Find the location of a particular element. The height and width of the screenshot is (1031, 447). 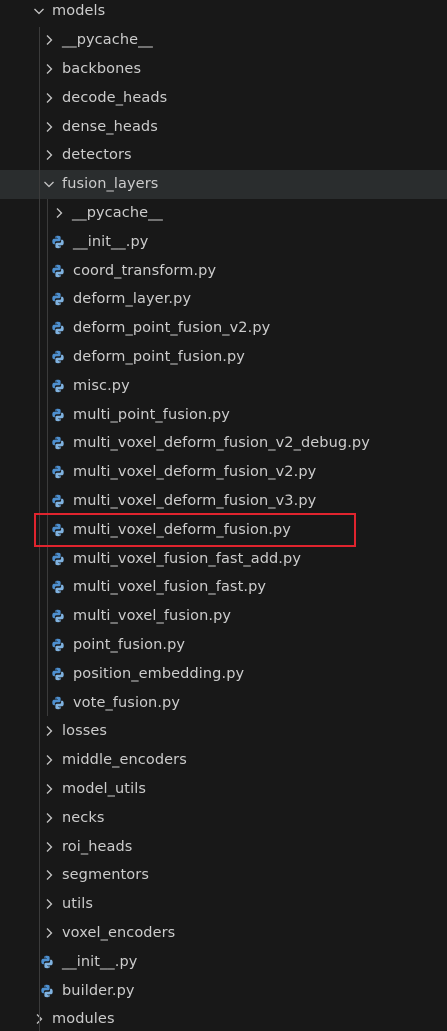

tree-item-folder-utils: utils is located at coordinates (223, 904).